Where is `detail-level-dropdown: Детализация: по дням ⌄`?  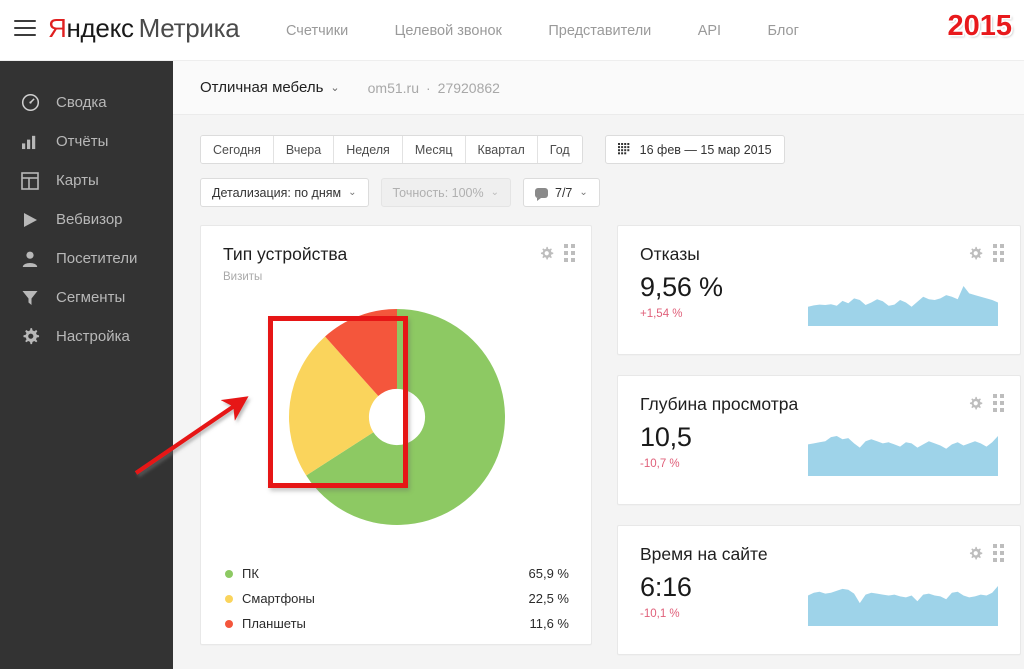 detail-level-dropdown: Детализация: по дням ⌄ is located at coordinates (284, 192).